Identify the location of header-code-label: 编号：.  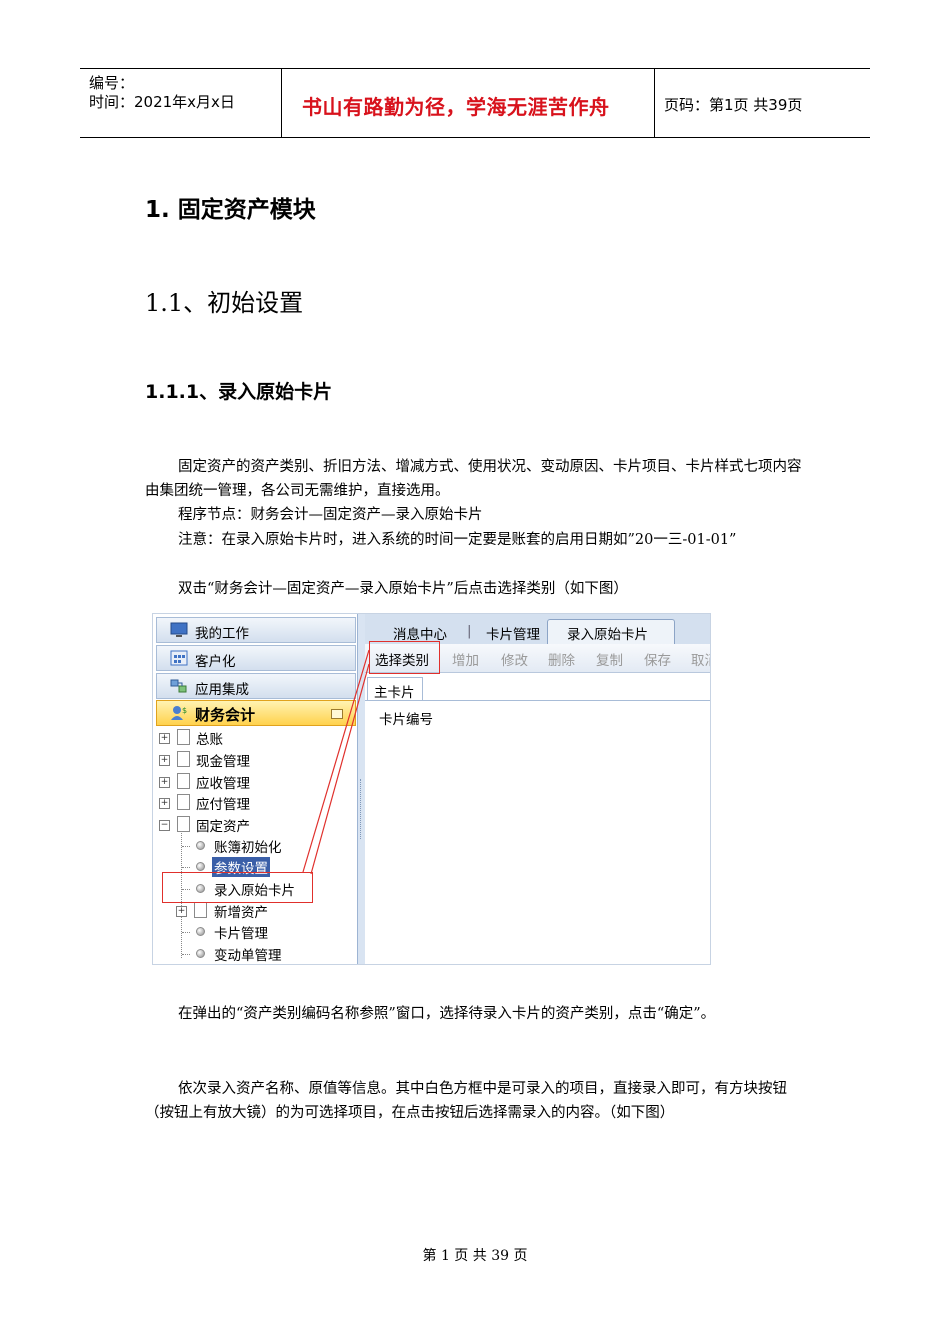
(112, 83).